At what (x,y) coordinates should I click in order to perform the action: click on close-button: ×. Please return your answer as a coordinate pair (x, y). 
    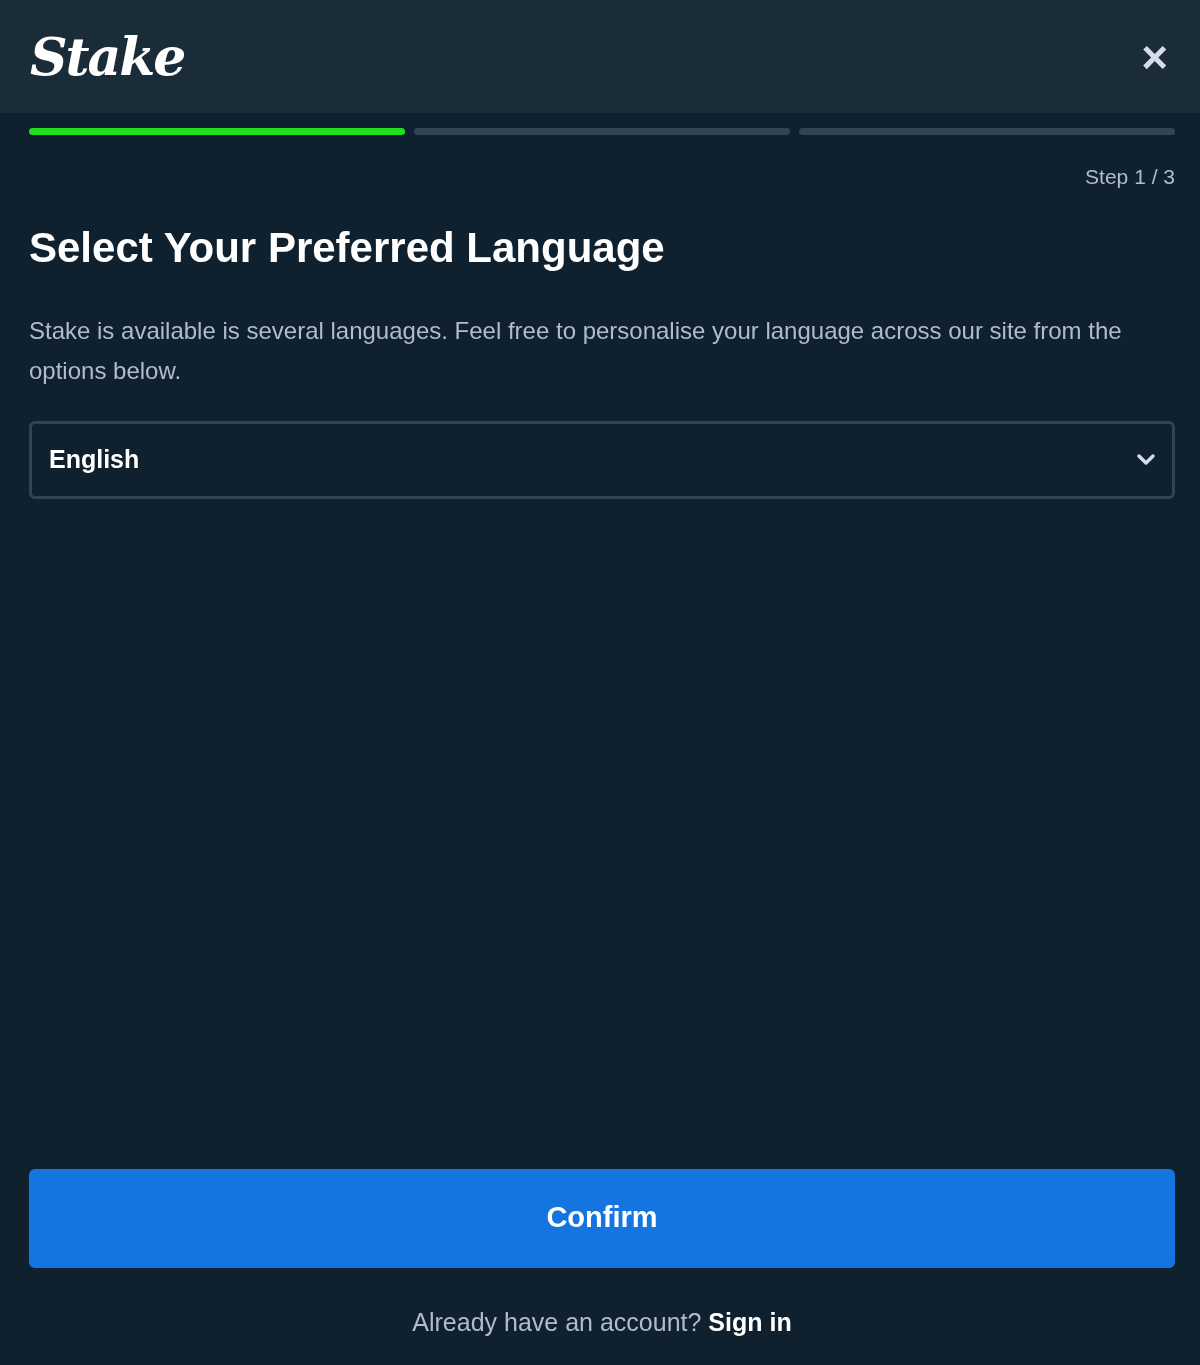
    Looking at the image, I should click on (1154, 56).